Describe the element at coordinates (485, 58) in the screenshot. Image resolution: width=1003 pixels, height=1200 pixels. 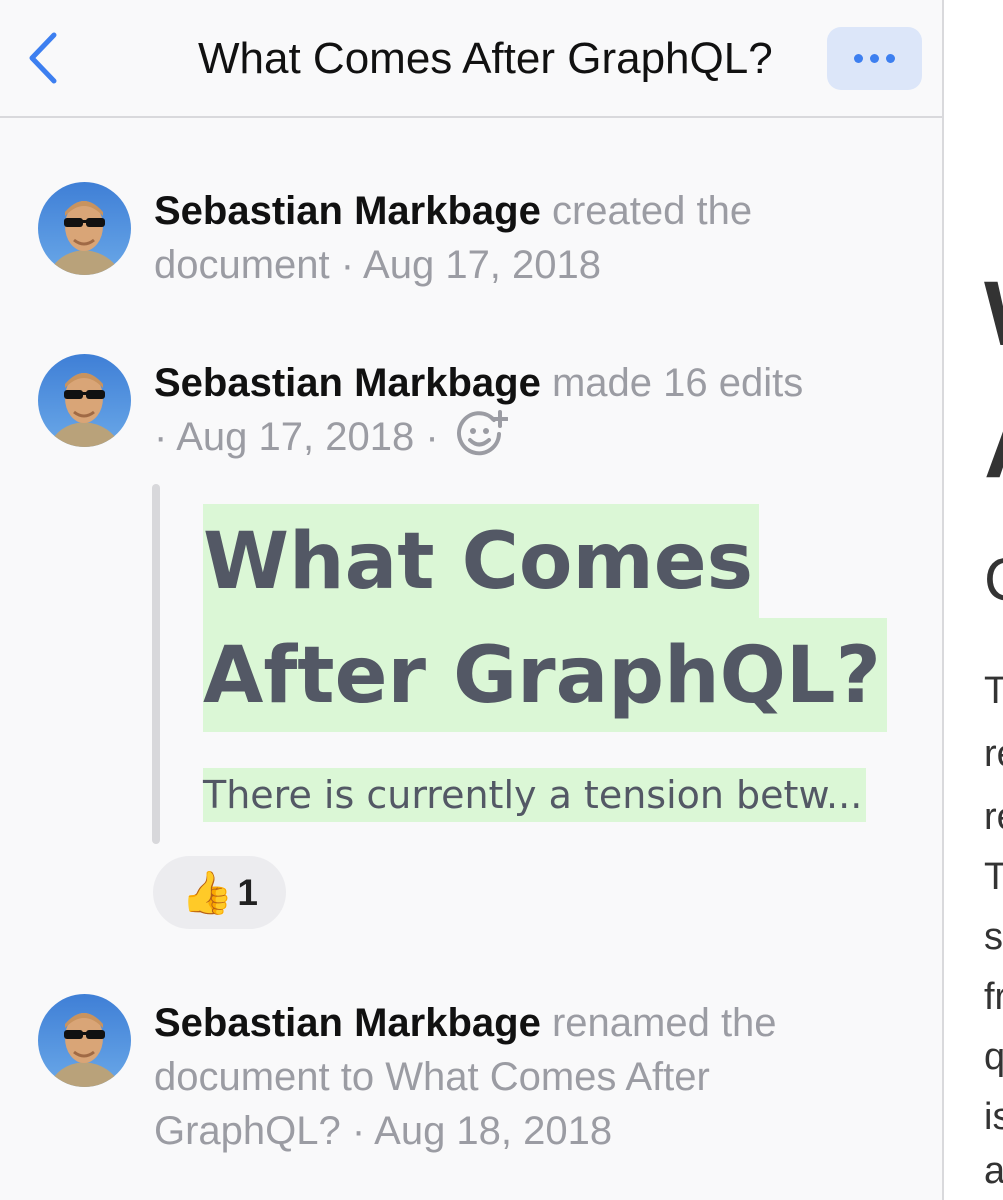
I see `page-title: What Comes After GraphQL?` at that location.